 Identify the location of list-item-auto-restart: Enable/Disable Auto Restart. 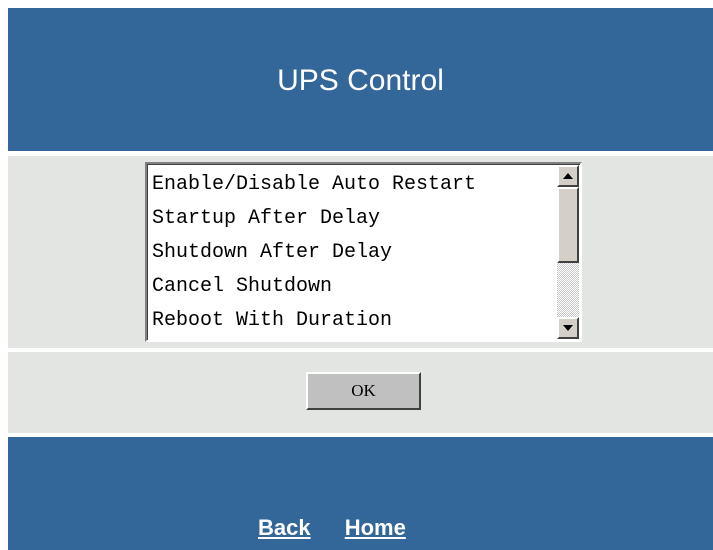
(352, 185).